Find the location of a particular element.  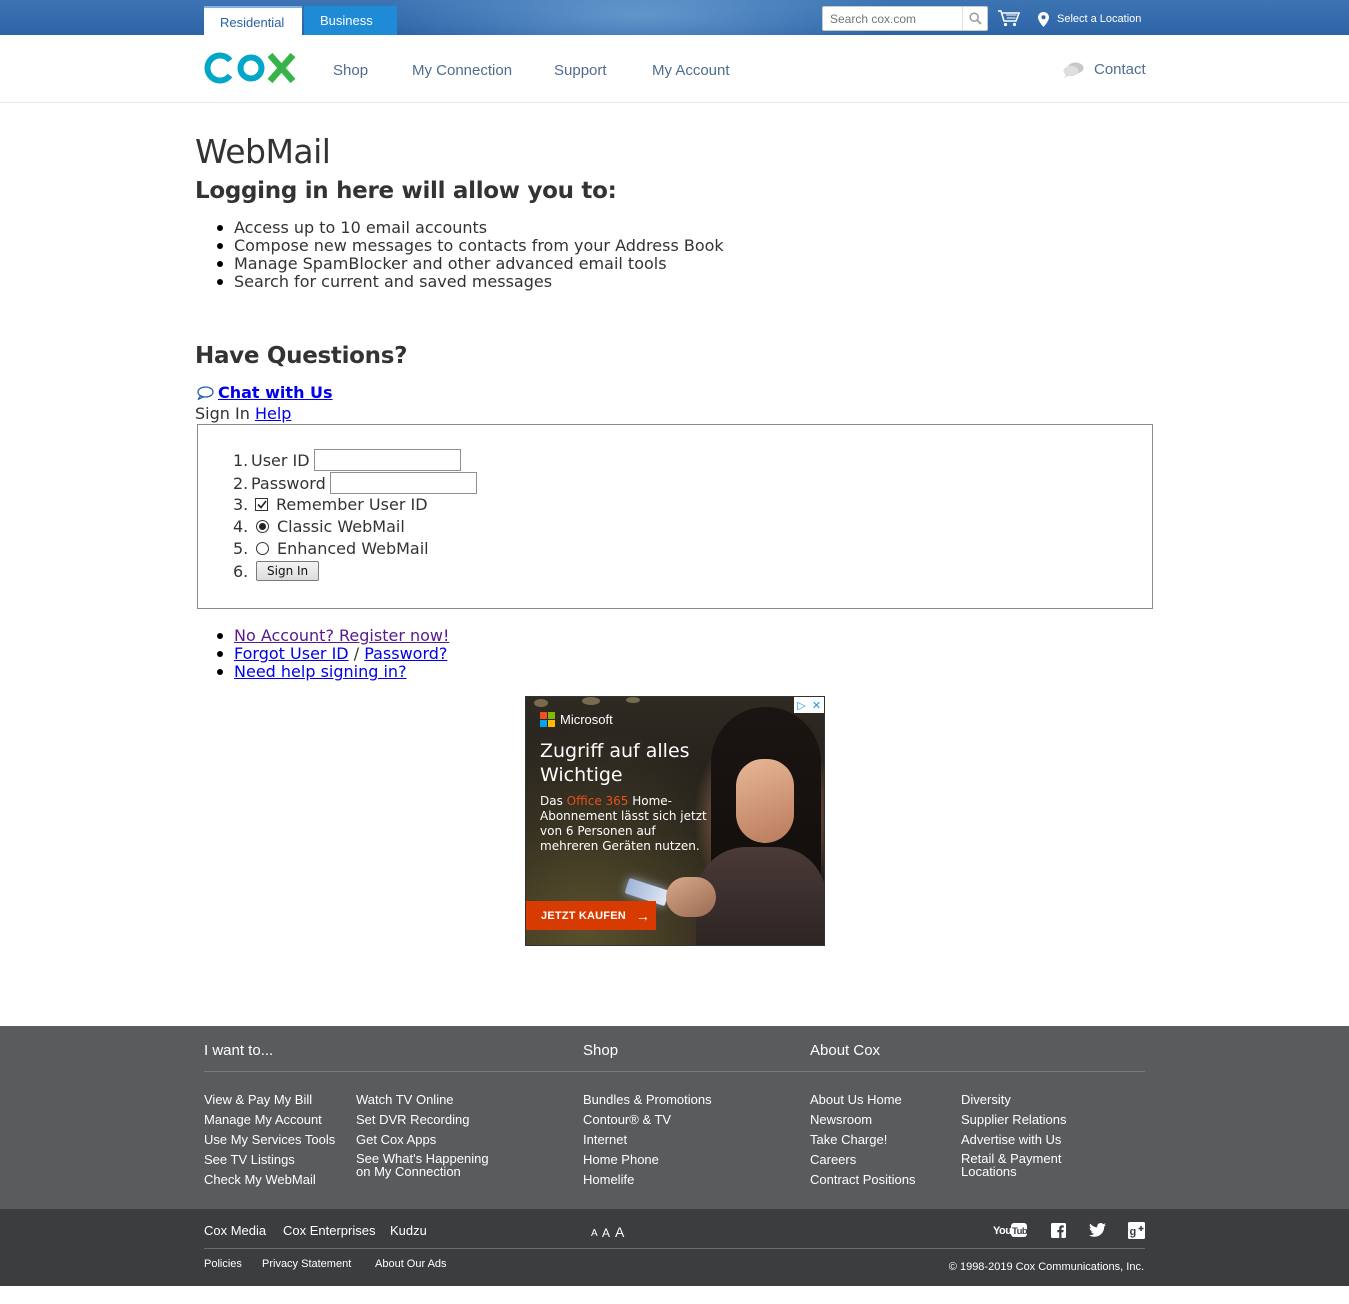

footer-link: Internet is located at coordinates (647, 1142).